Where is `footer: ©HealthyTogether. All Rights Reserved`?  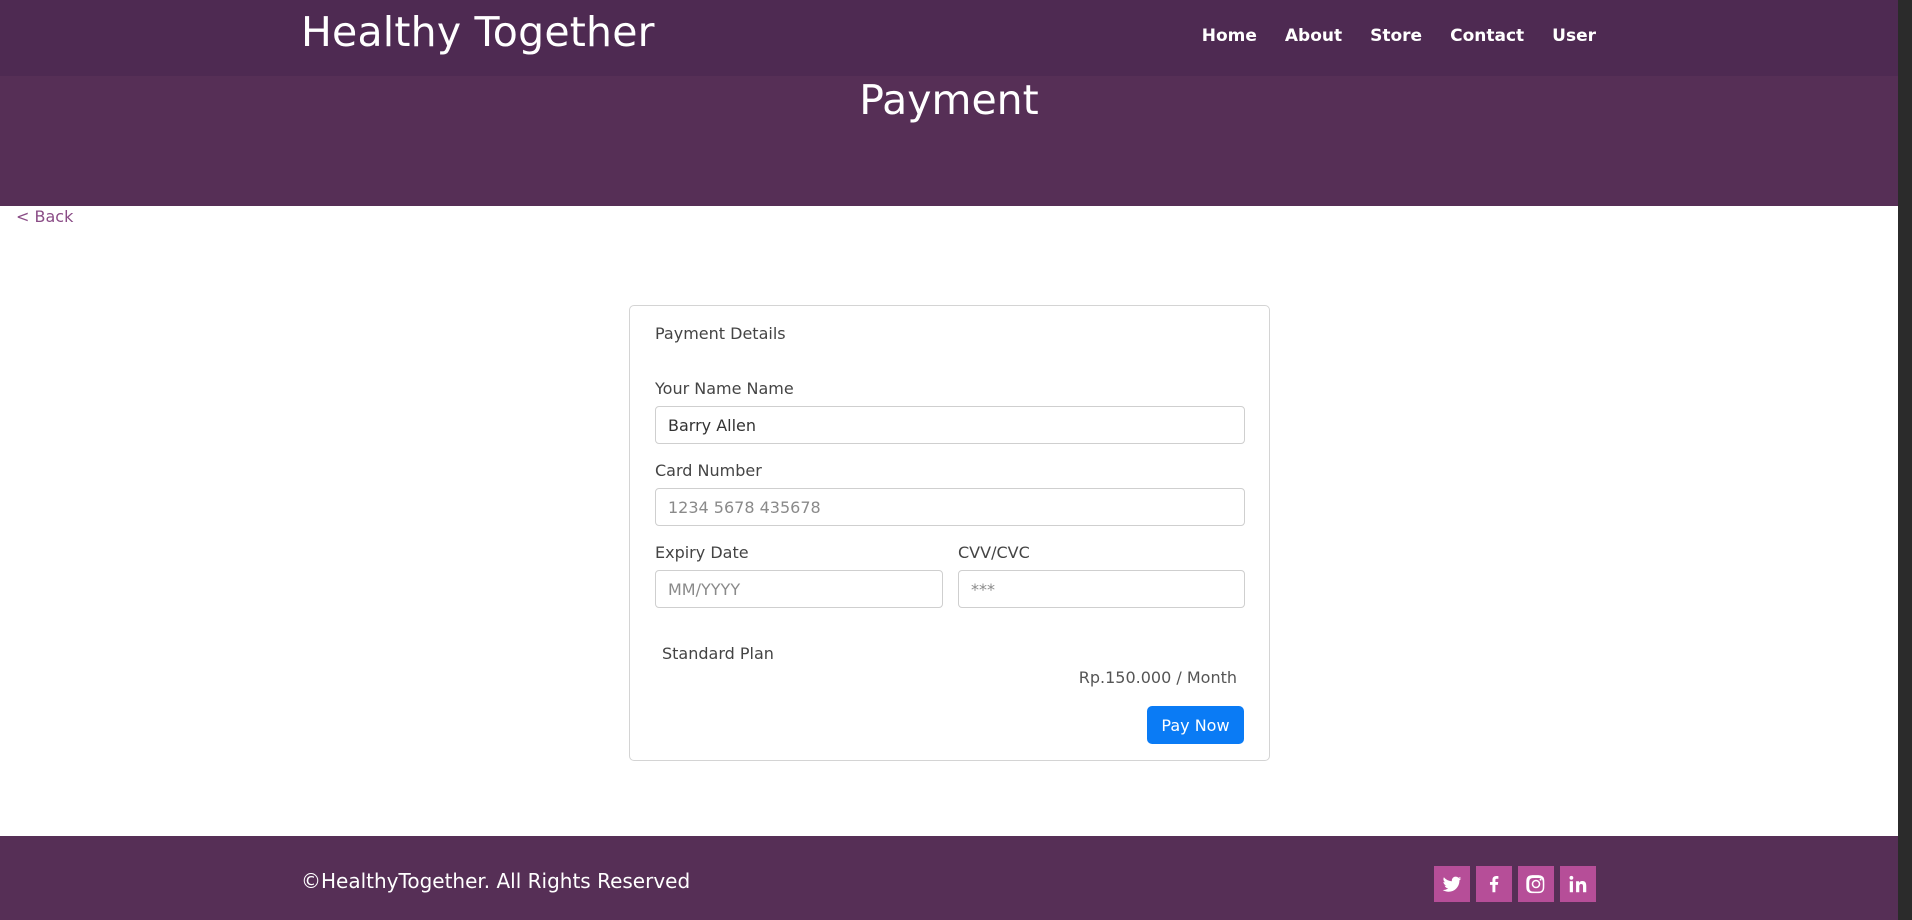
footer: ©HealthyTogether. All Rights Reserved is located at coordinates (949, 878).